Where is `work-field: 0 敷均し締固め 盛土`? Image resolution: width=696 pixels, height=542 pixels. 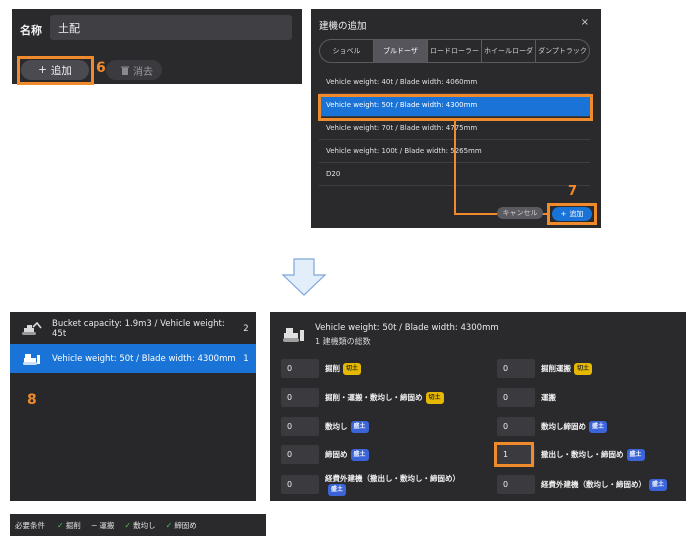
work-field: 0 敷均し締固め 盛土 is located at coordinates (552, 426).